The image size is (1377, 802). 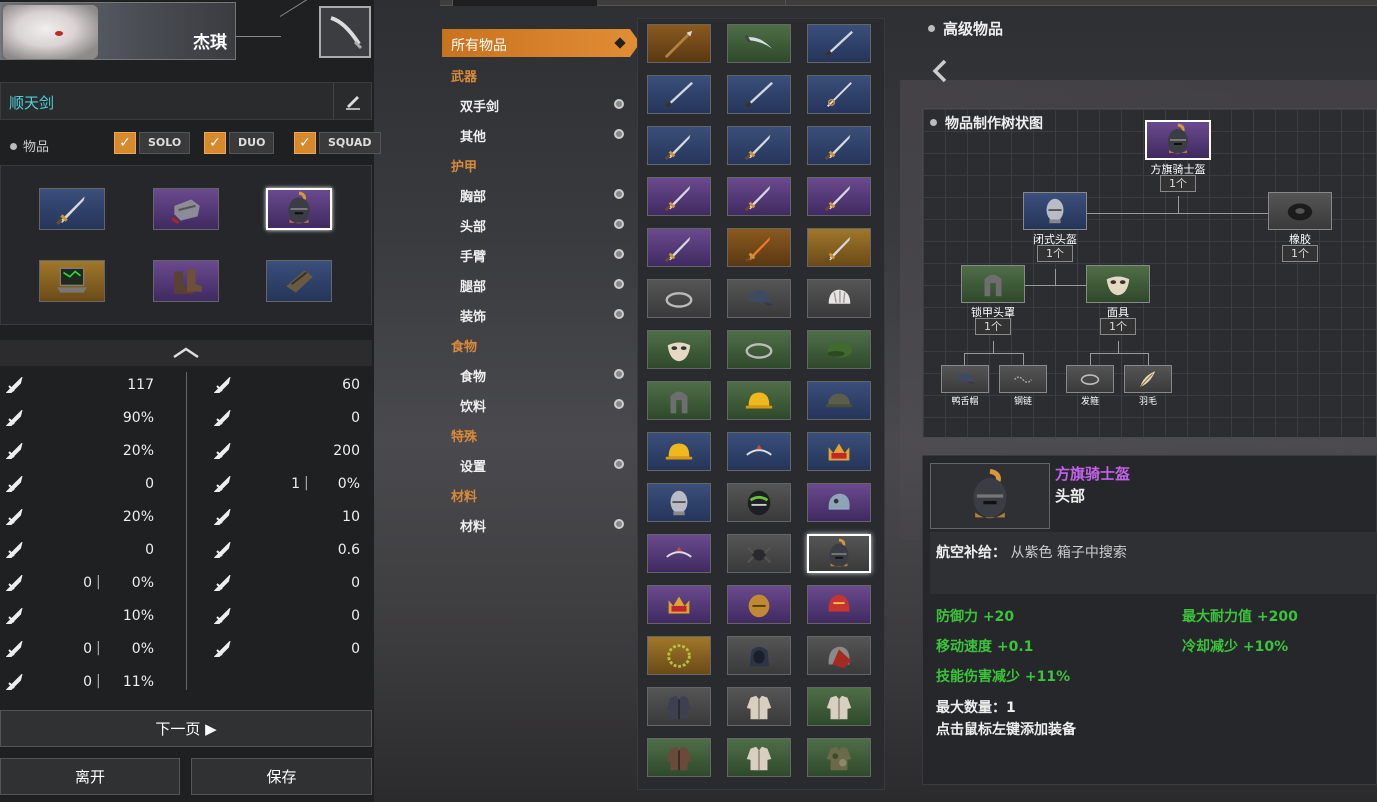 I want to click on collapse-toggle, so click(x=186, y=353).